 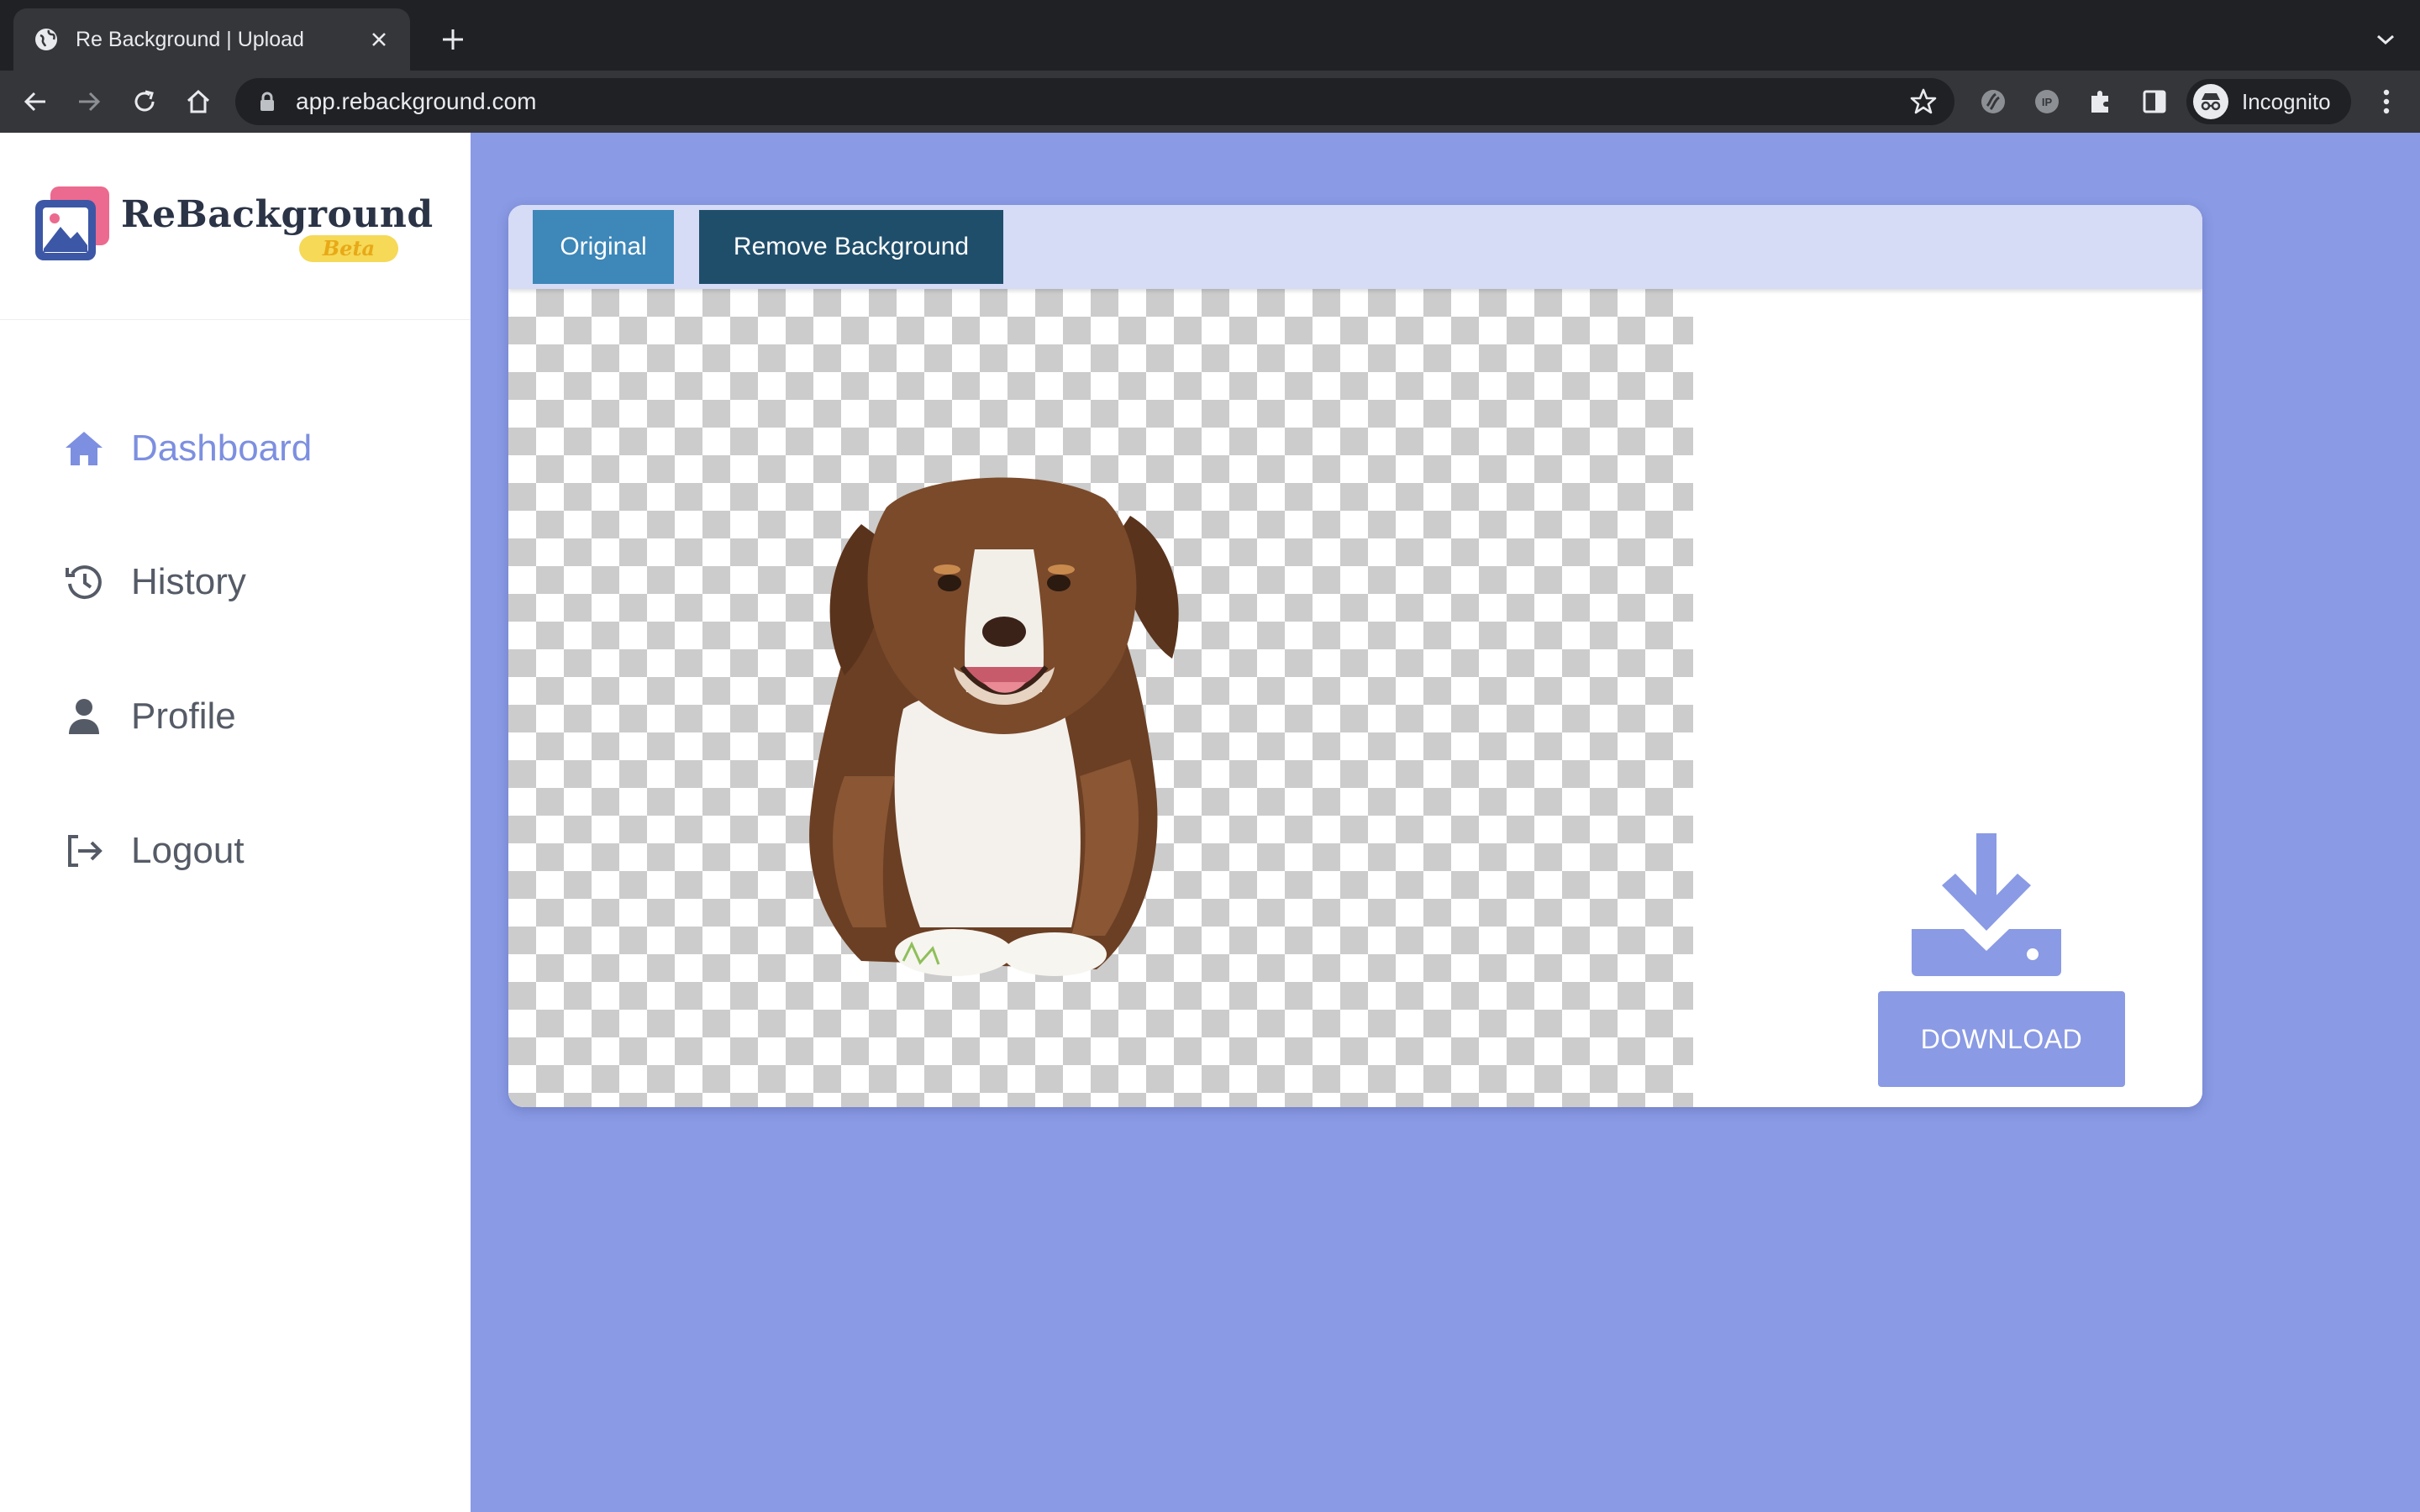 I want to click on beta-badge: Beta, so click(x=348, y=248).